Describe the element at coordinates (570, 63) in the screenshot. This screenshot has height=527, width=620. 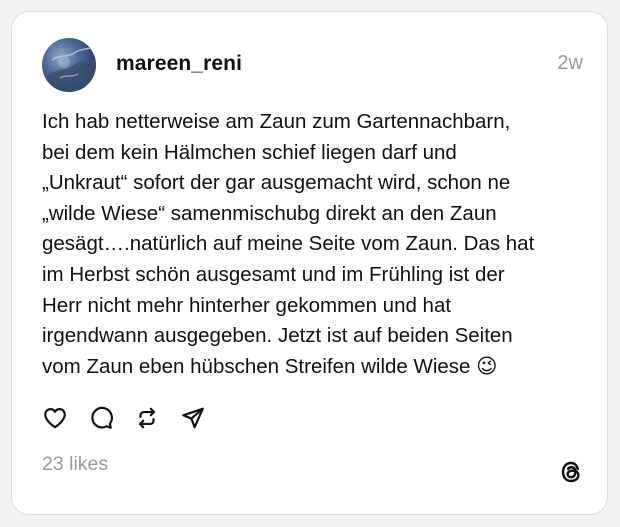
I see `post-timestamp: 2w` at that location.